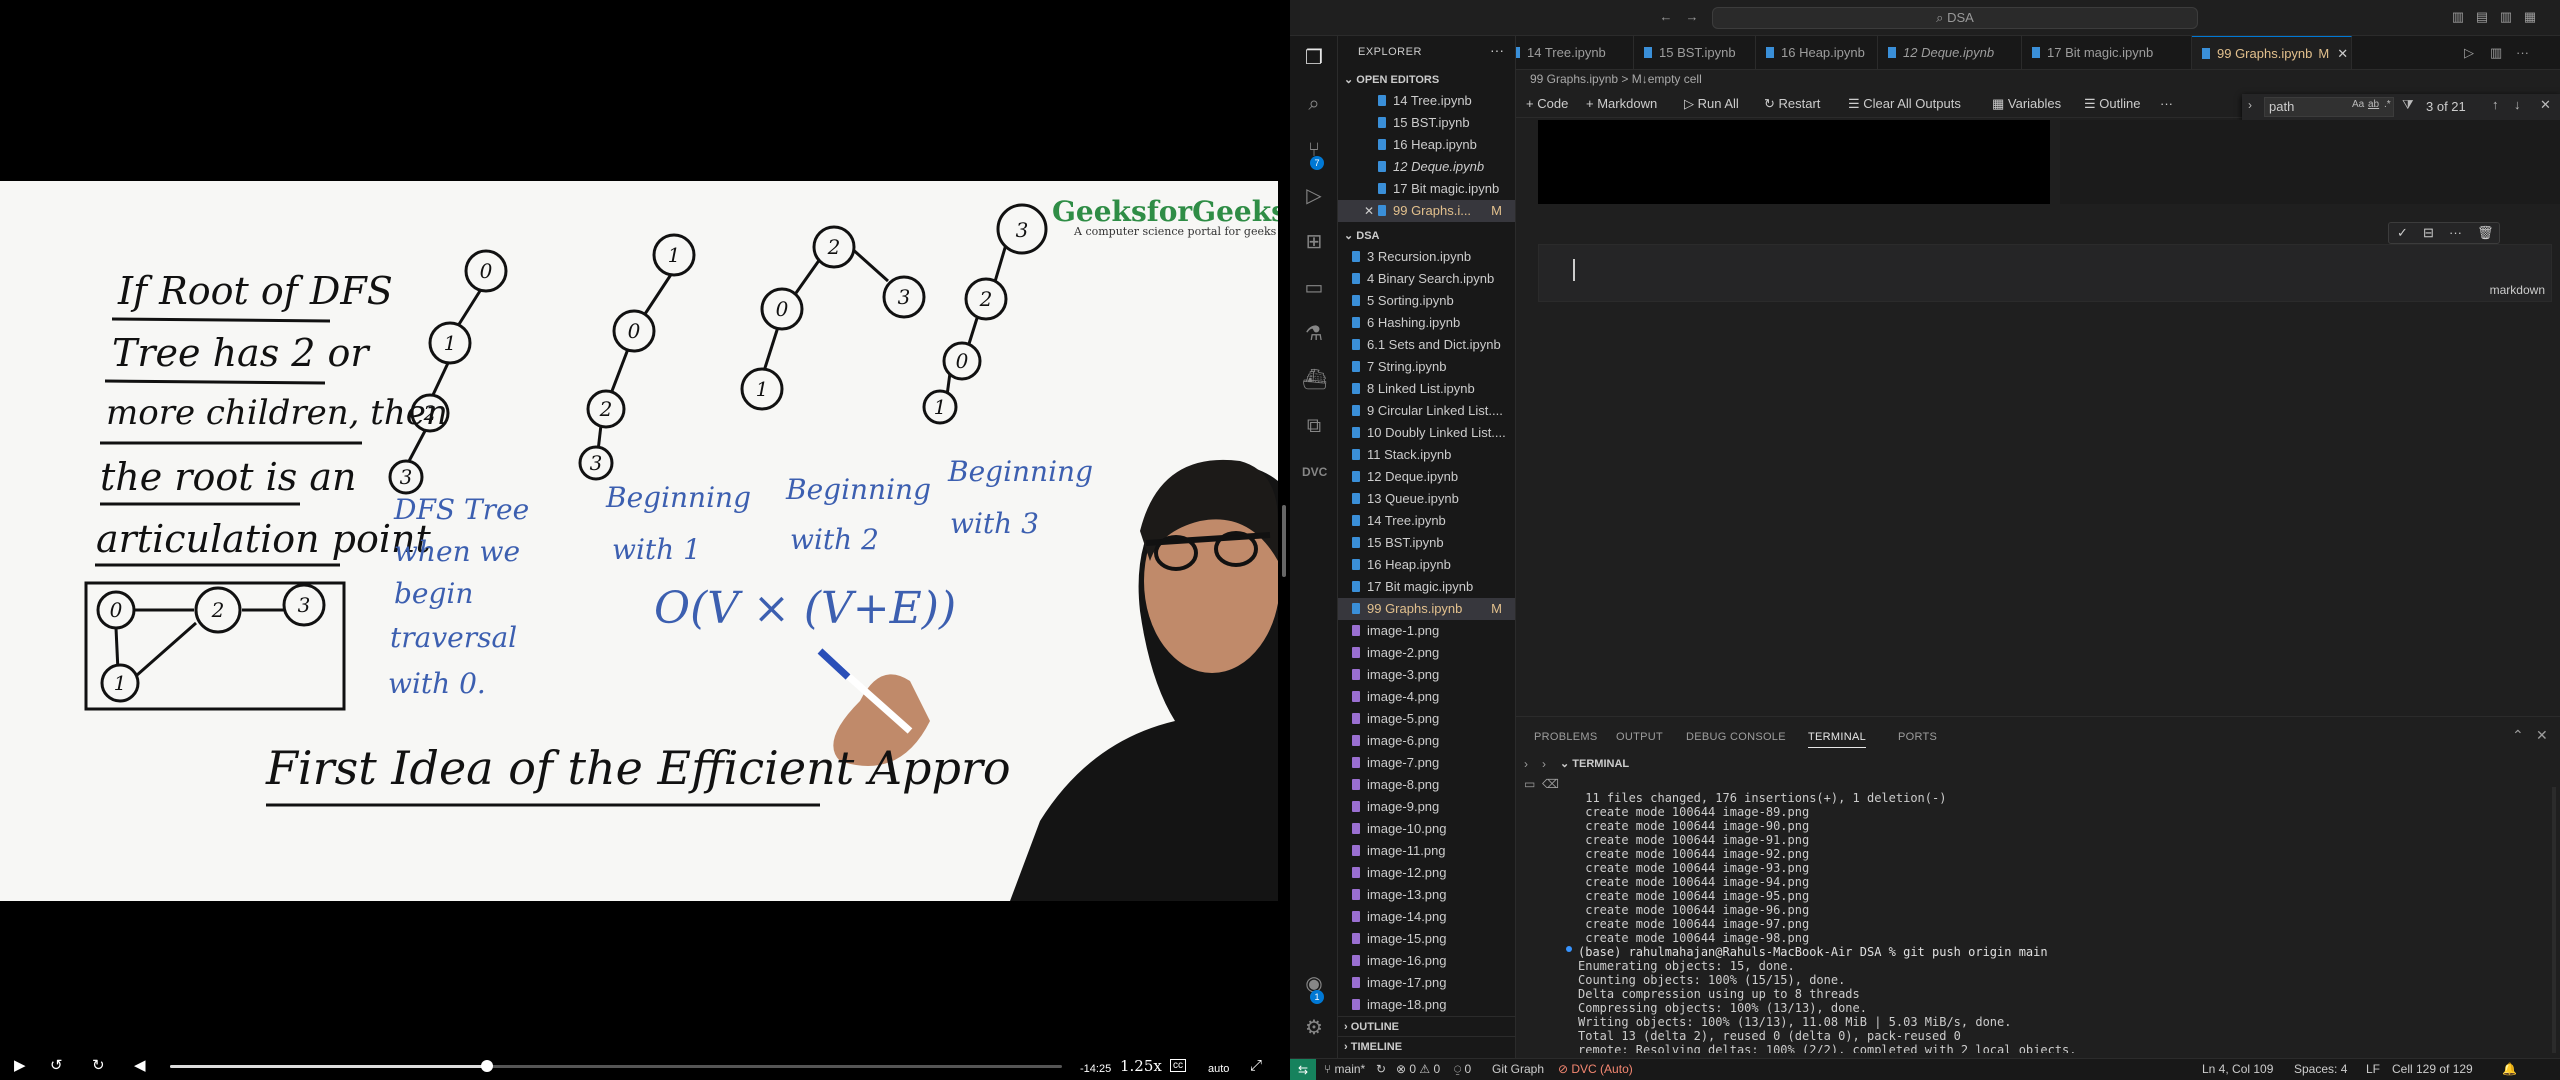 The height and width of the screenshot is (1080, 2560). What do you see at coordinates (2373, 104) in the screenshot?
I see `whole-word-toggle: ab` at bounding box center [2373, 104].